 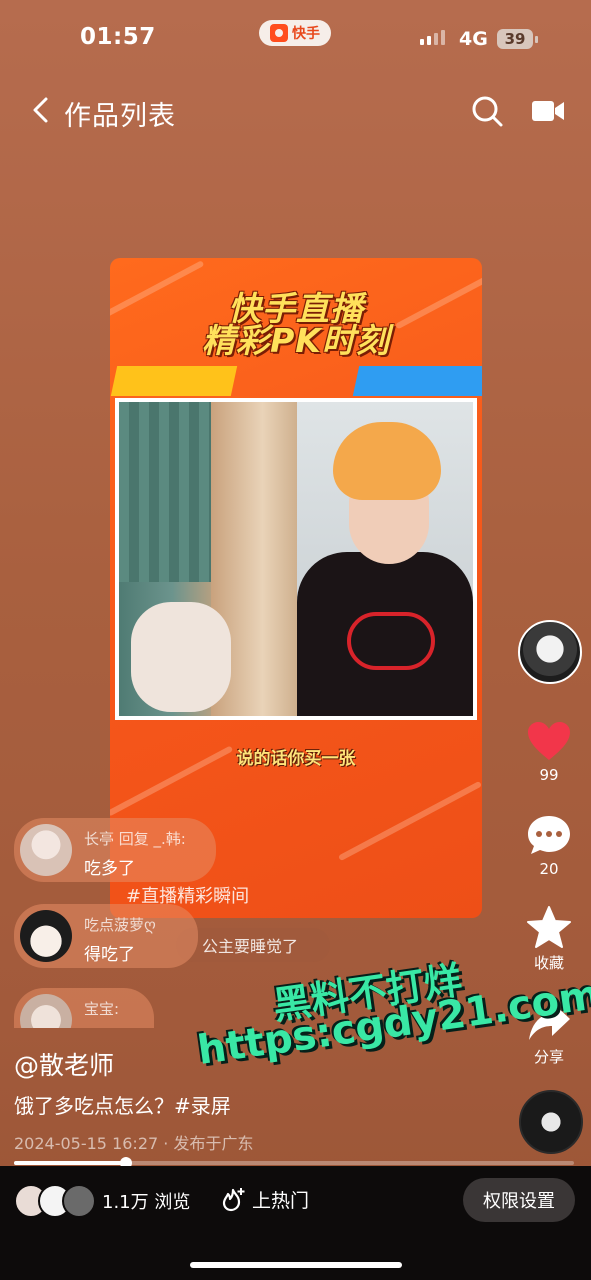 I want to click on back-arrow-icon, so click(x=42, y=110).